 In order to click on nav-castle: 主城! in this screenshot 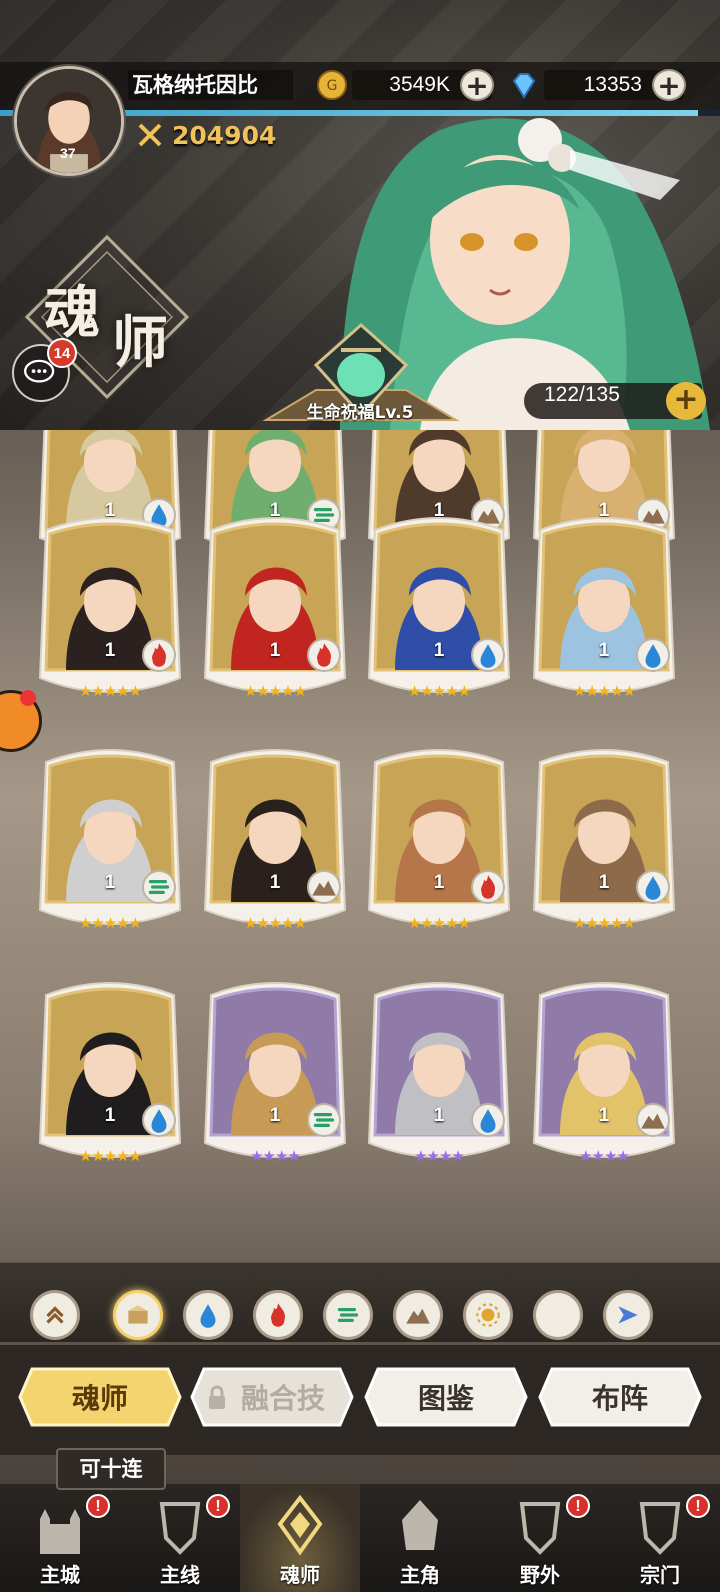, I will do `click(60, 1538)`.